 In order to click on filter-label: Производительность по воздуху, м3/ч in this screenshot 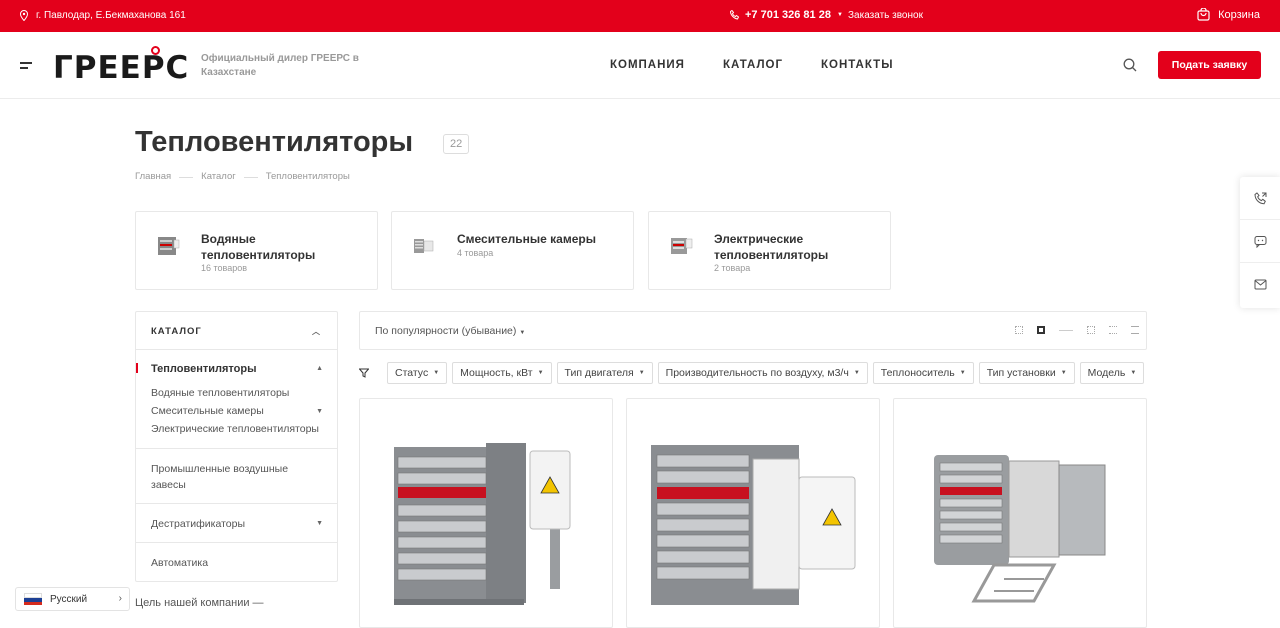, I will do `click(757, 373)`.